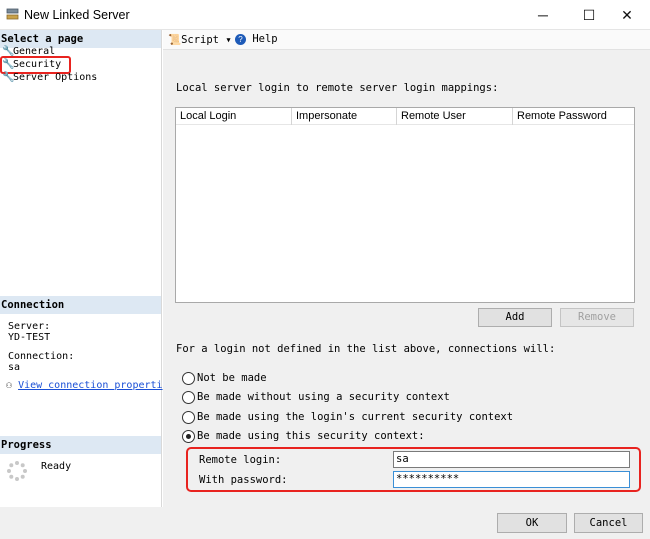  What do you see at coordinates (532, 523) in the screenshot?
I see `ok-button: OK` at bounding box center [532, 523].